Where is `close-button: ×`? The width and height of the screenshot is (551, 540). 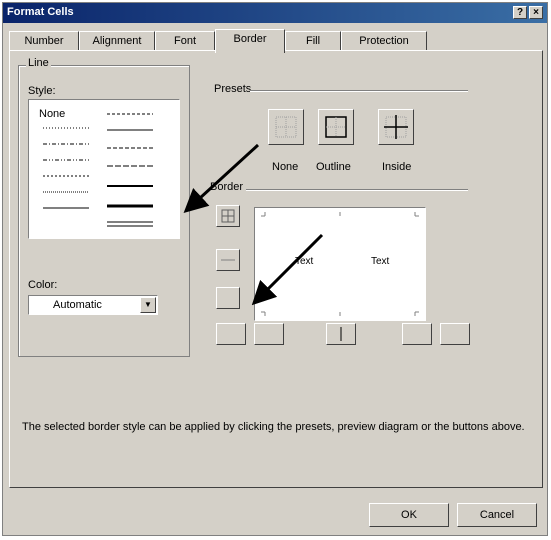
close-button: × is located at coordinates (536, 12).